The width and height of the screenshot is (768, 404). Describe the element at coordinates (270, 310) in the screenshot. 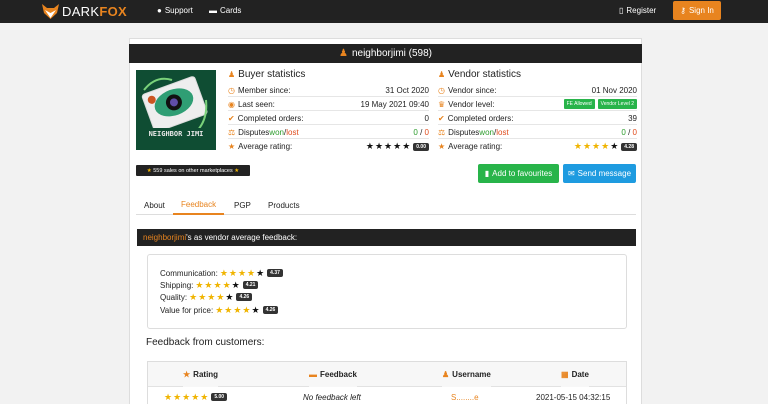

I see `avg-value-badge: 4.26` at that location.